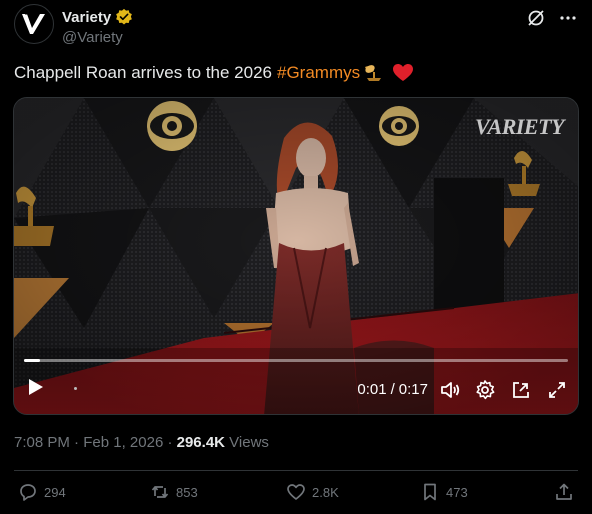  What do you see at coordinates (124, 16) in the screenshot?
I see `verified-badge-icon` at bounding box center [124, 16].